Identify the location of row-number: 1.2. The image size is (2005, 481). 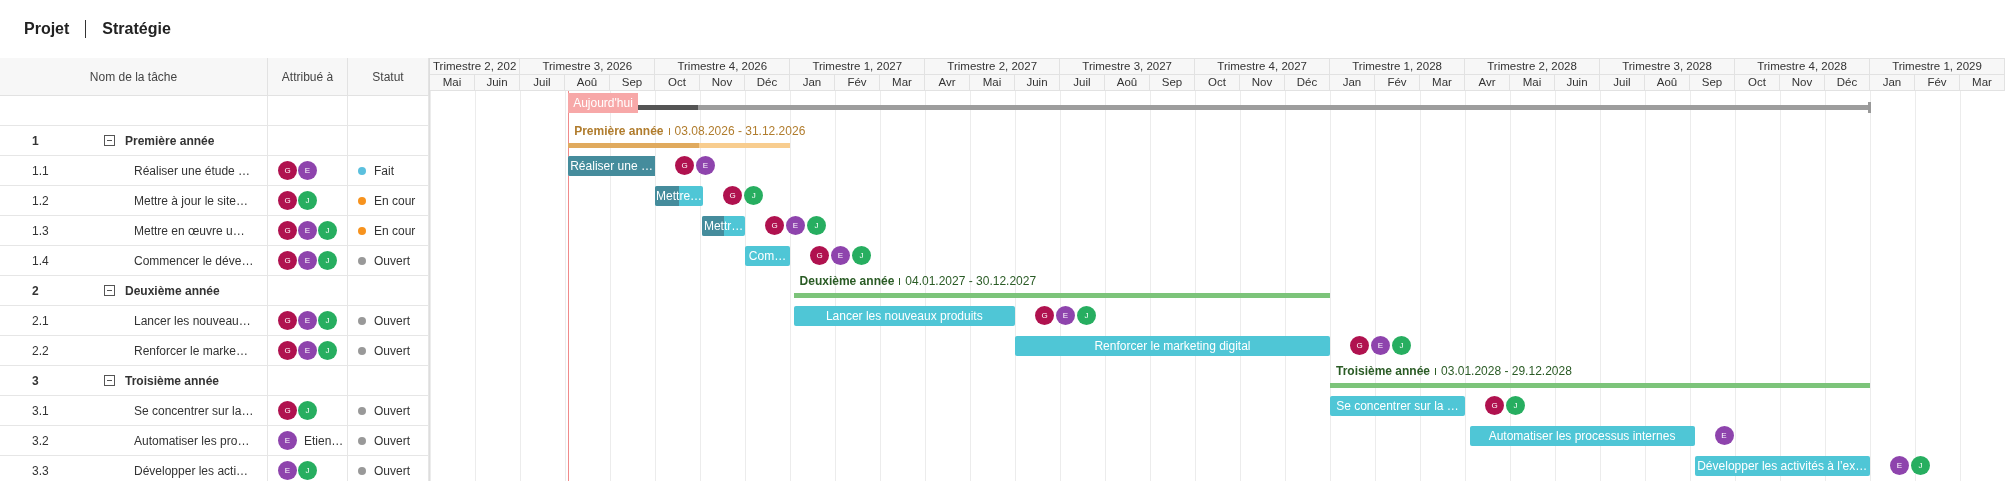
(40, 200).